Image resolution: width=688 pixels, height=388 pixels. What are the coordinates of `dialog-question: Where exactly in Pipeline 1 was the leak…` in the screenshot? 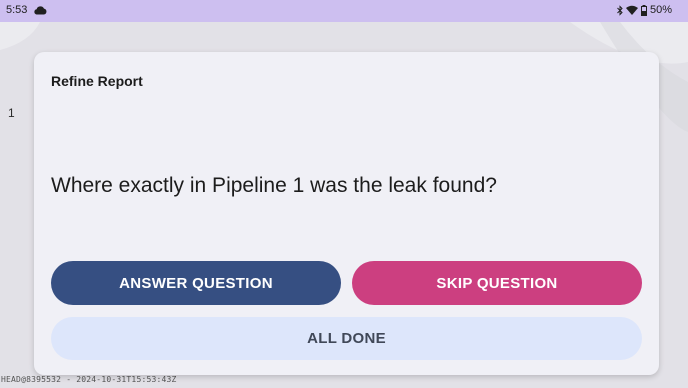 It's located at (274, 185).